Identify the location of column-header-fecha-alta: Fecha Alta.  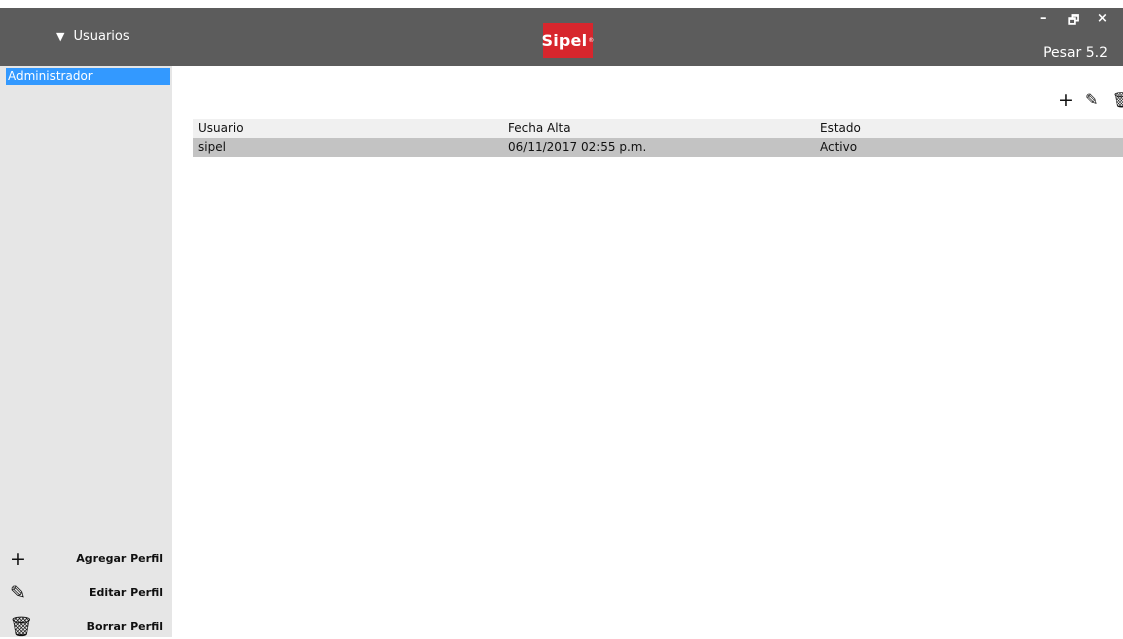
(539, 128).